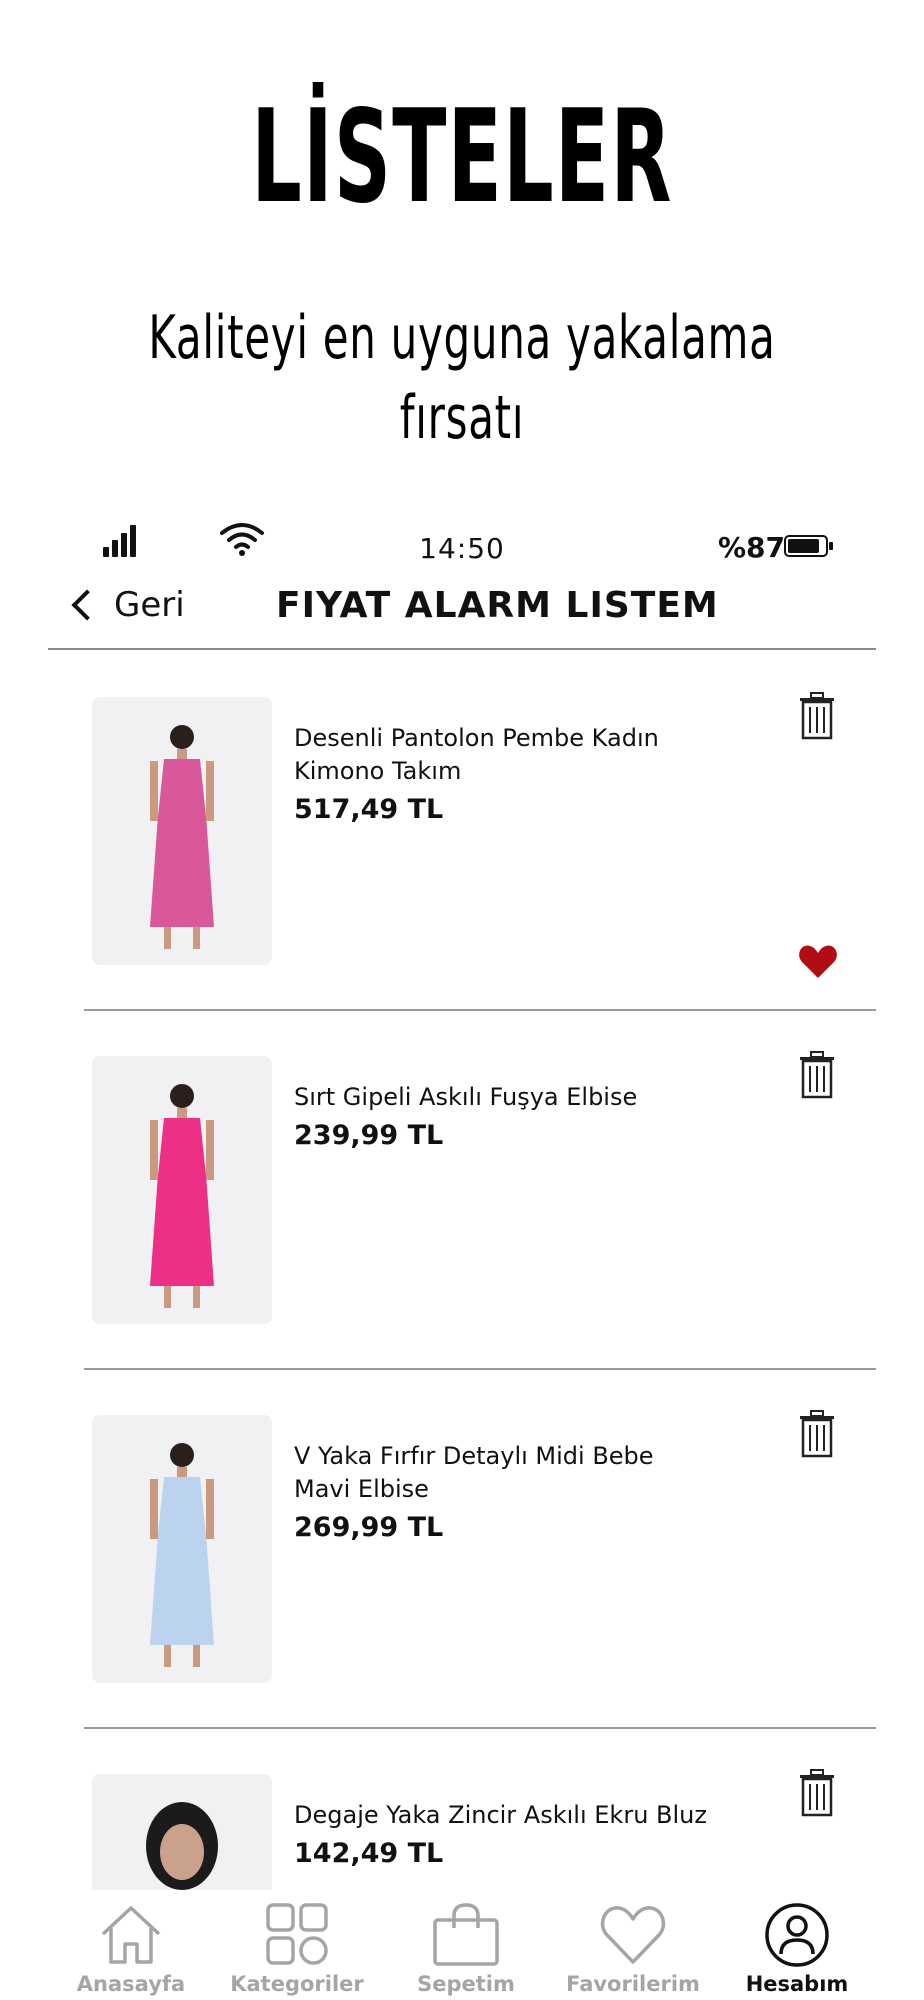 Image resolution: width=924 pixels, height=2000 pixels. Describe the element at coordinates (149, 605) in the screenshot. I see `back-label: Geri` at that location.